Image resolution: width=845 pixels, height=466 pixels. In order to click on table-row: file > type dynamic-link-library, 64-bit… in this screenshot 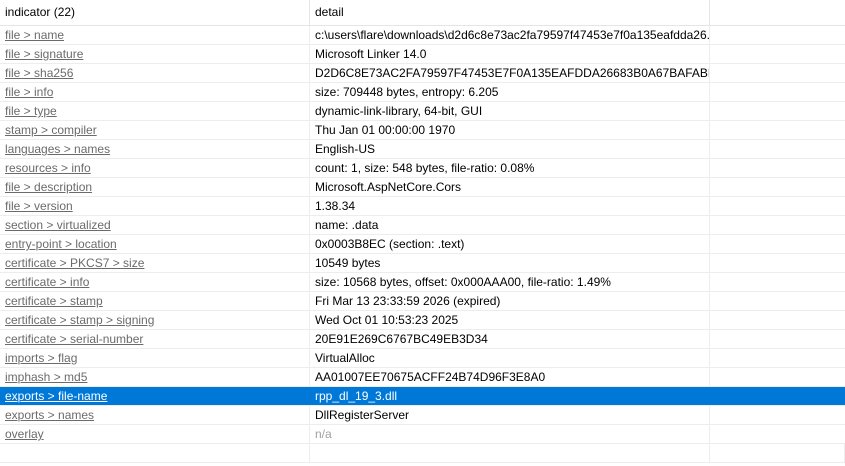, I will do `click(422, 111)`.